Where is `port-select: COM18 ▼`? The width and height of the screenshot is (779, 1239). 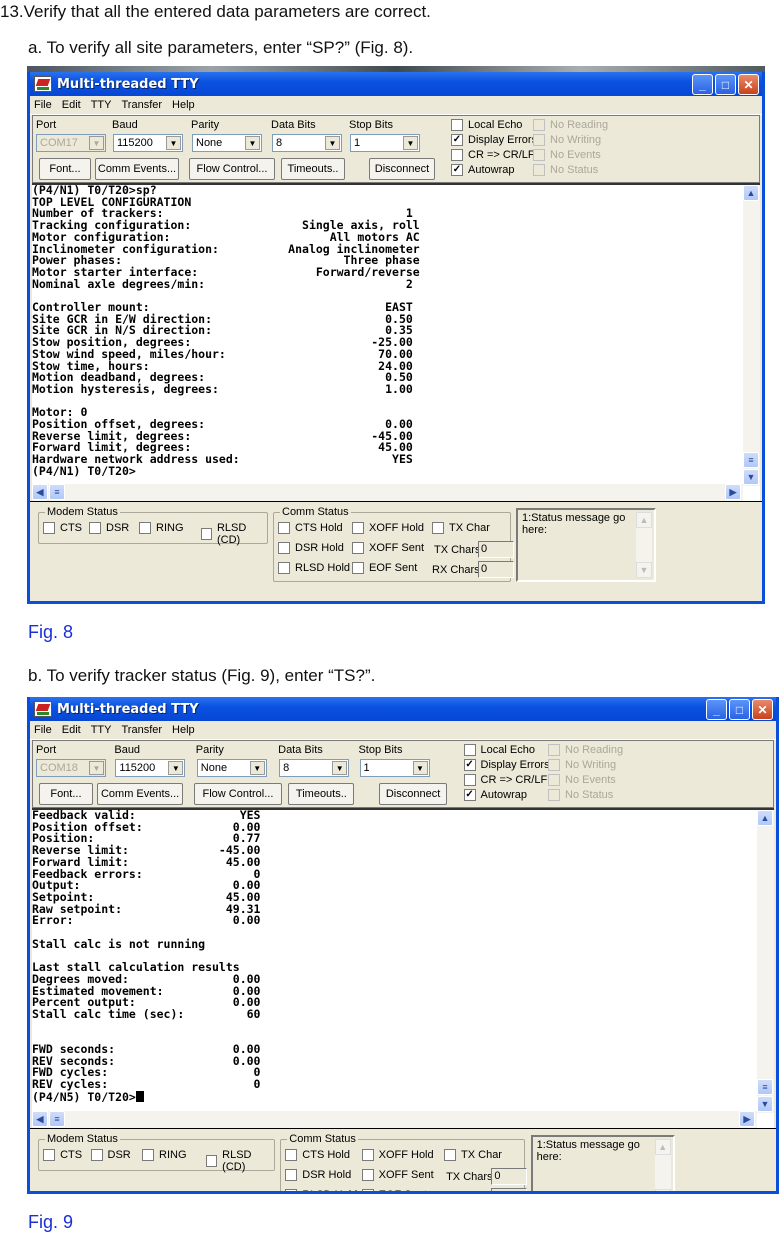
port-select: COM18 ▼ is located at coordinates (71, 768).